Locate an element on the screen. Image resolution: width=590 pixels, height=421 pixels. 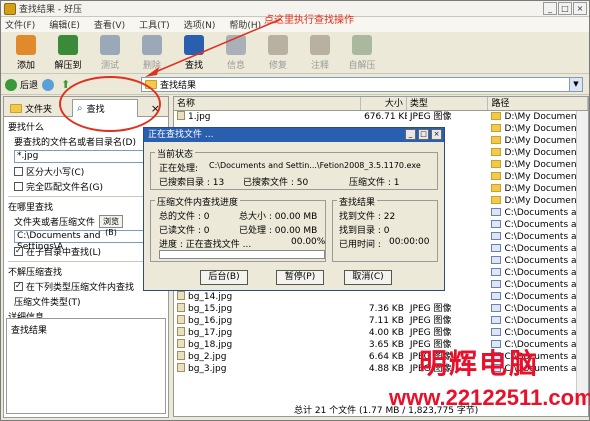
maximize-button: □ is located at coordinates (565, 8).